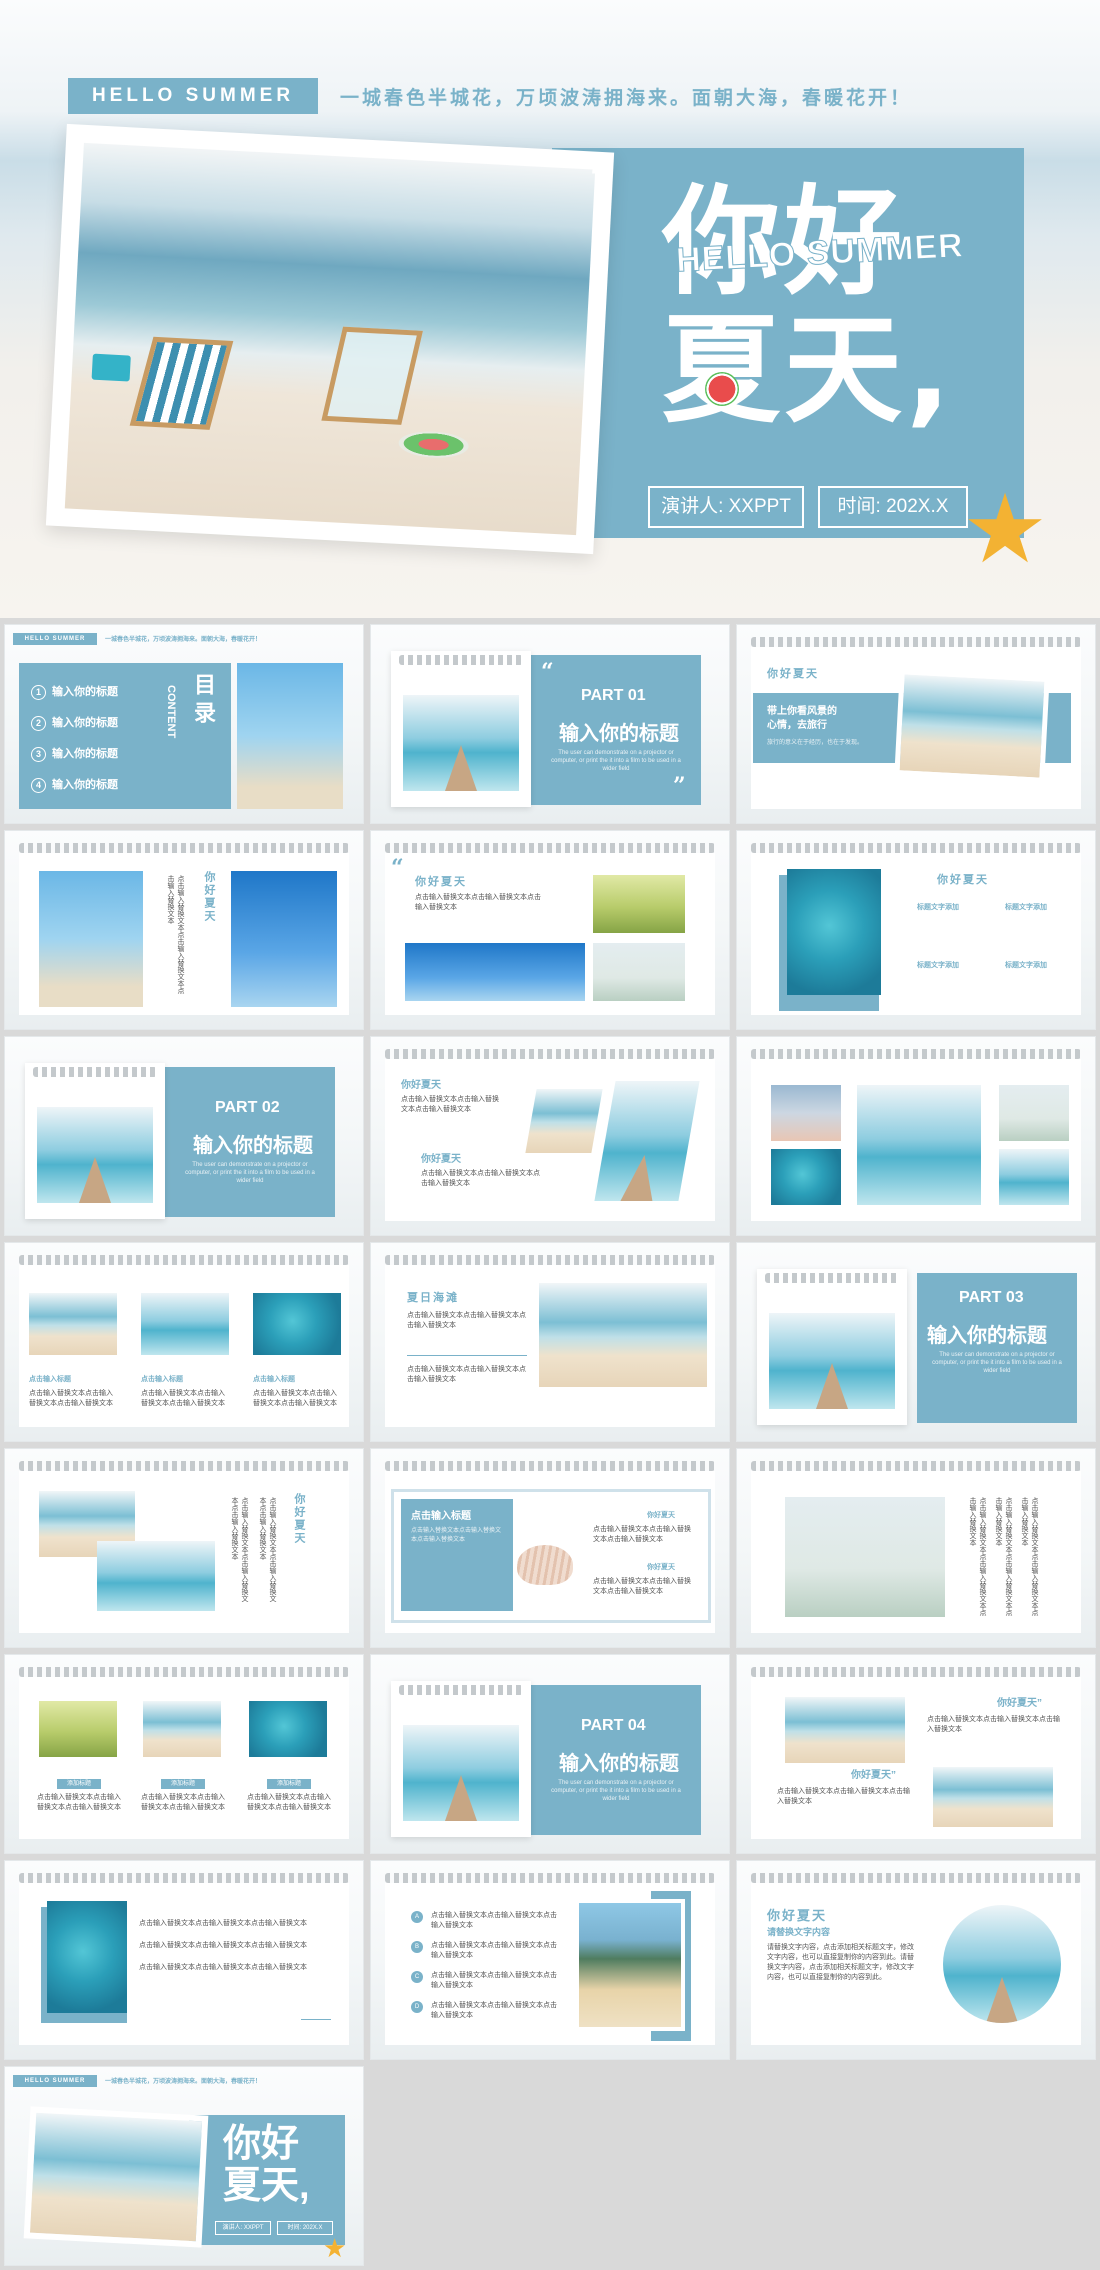  I want to click on list-bullet: A, so click(417, 1917).